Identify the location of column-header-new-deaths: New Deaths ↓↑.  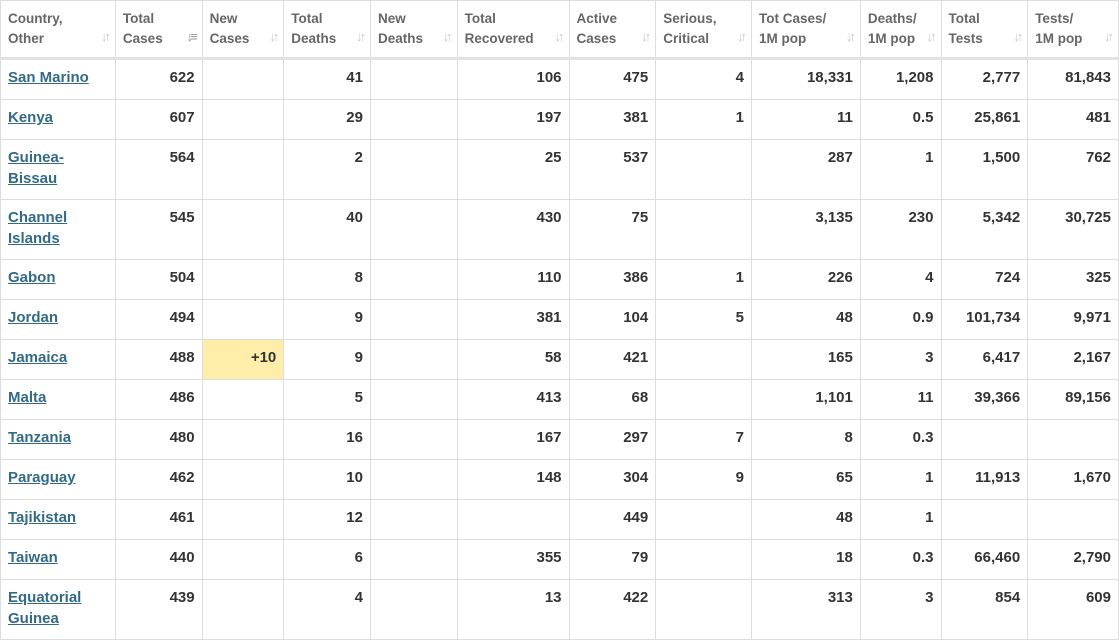
(413, 30).